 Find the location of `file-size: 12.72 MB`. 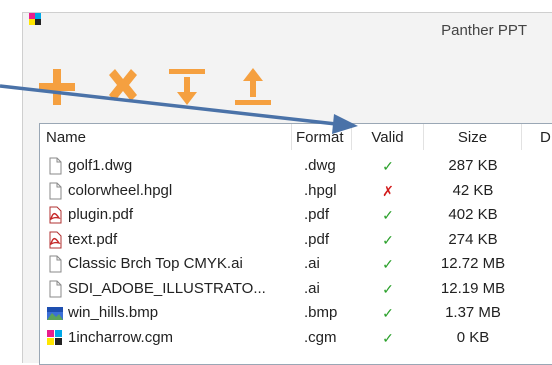

file-size: 12.72 MB is located at coordinates (473, 263).